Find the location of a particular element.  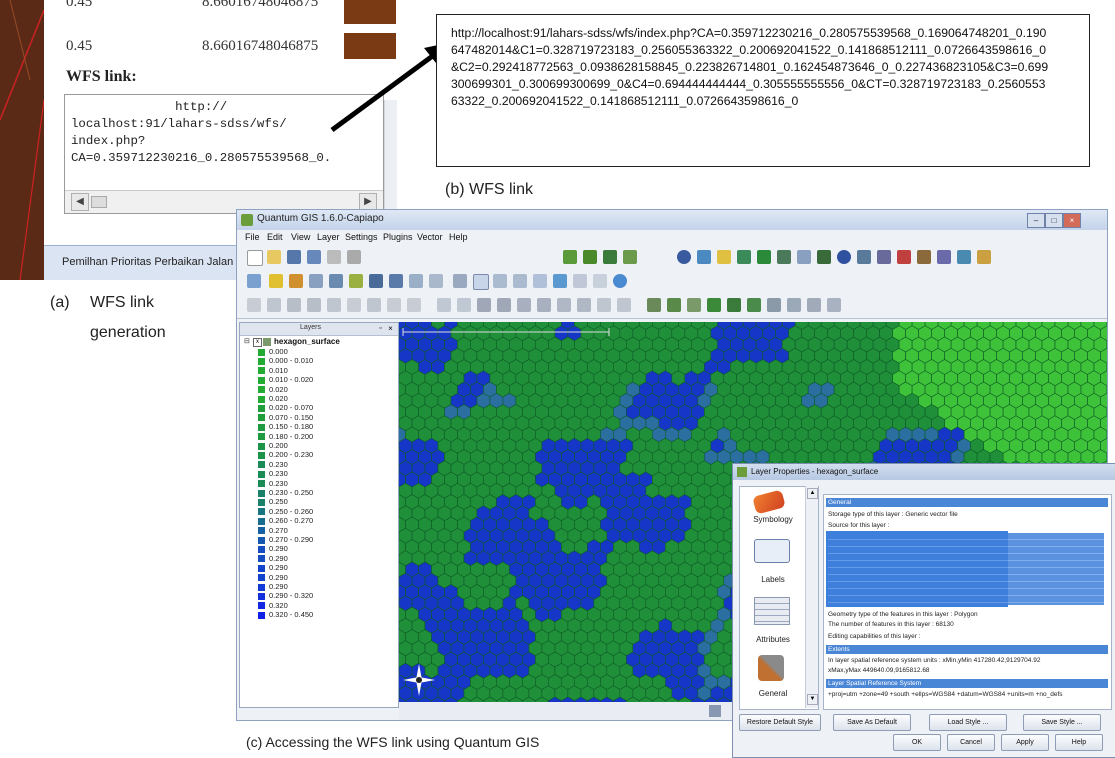

identify-icon is located at coordinates (276, 281).